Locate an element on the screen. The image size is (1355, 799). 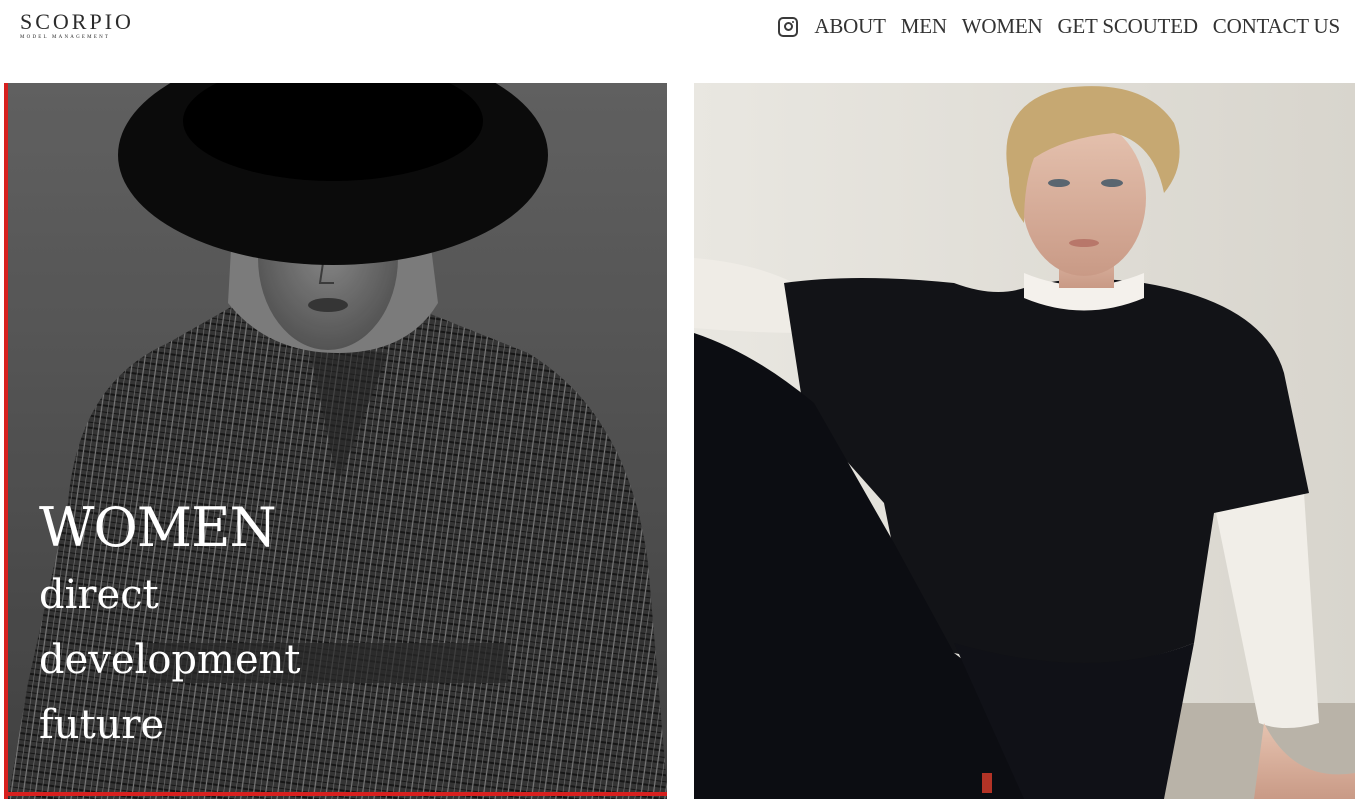
brand-tagline: MODEL MANAGEMENT is located at coordinates (65, 37).